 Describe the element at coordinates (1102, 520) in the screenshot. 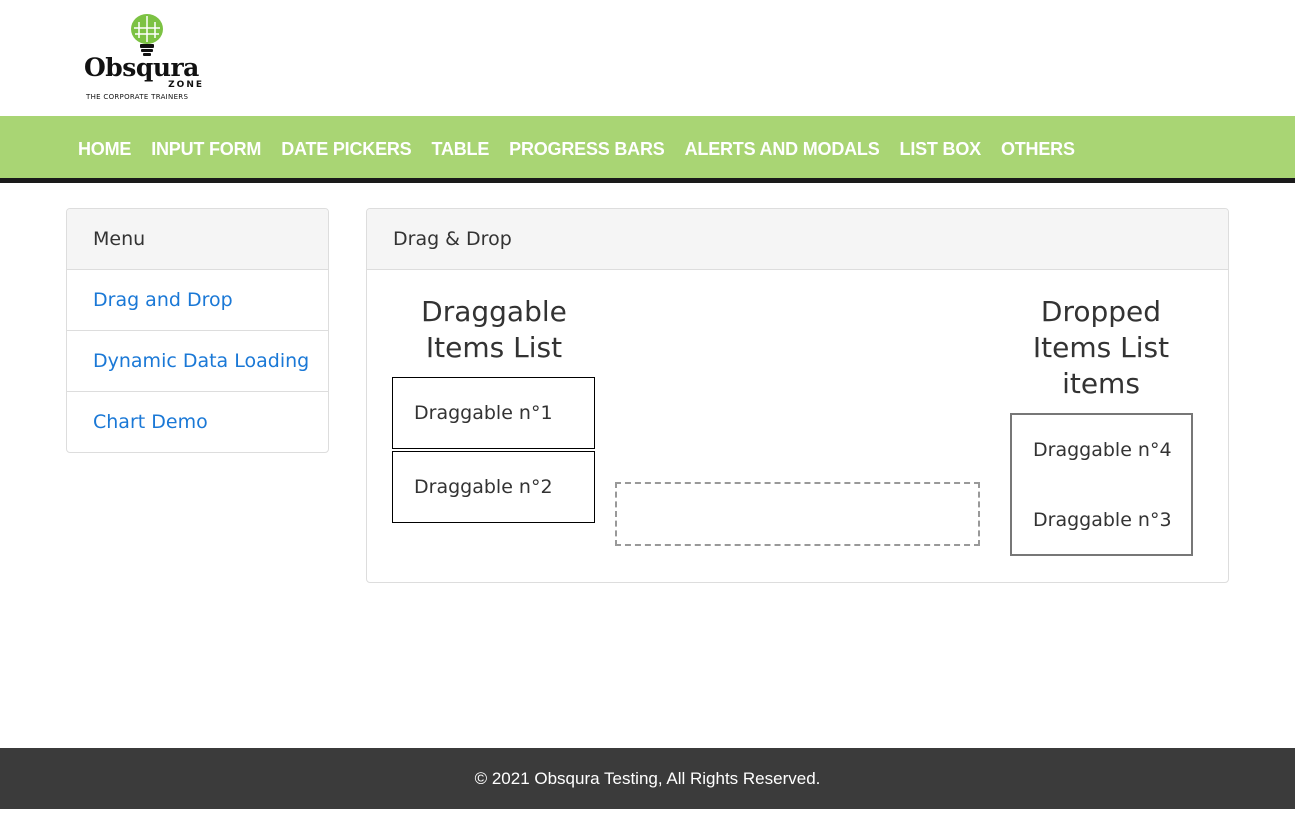

I see `dropped-item-3: Draggable n°3` at that location.